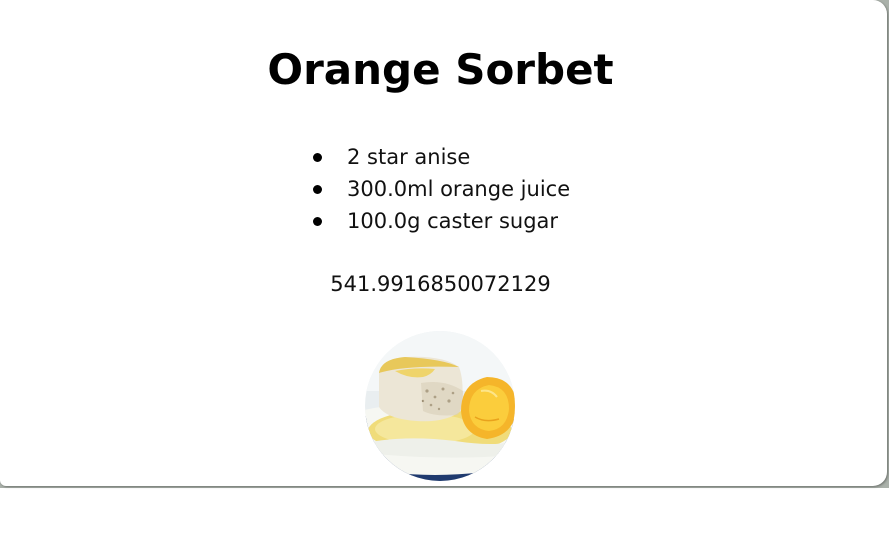 The width and height of the screenshot is (889, 556). I want to click on ingredient-text: 300.0ml orange juice, so click(459, 189).